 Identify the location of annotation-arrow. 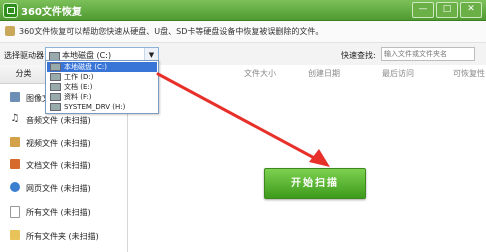
(243, 119).